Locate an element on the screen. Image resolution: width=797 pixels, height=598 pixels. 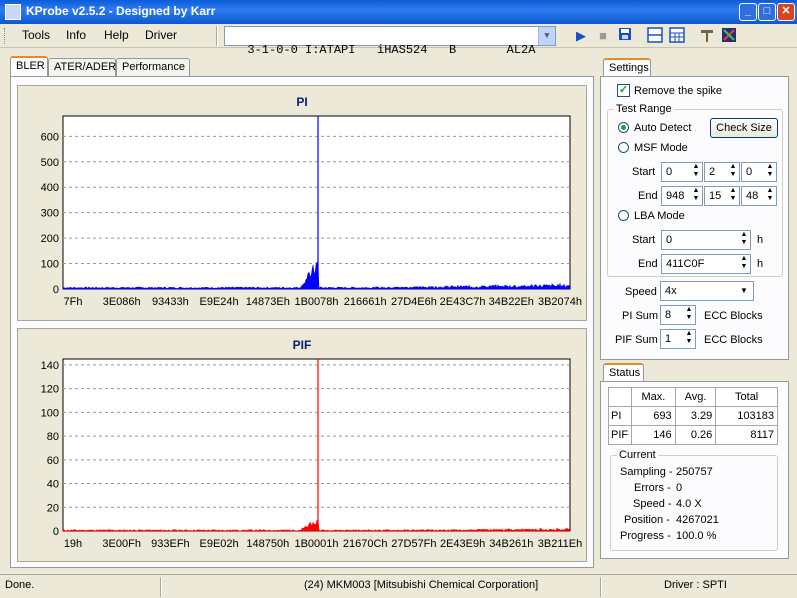
lba-end-label: End is located at coordinates (648, 264).